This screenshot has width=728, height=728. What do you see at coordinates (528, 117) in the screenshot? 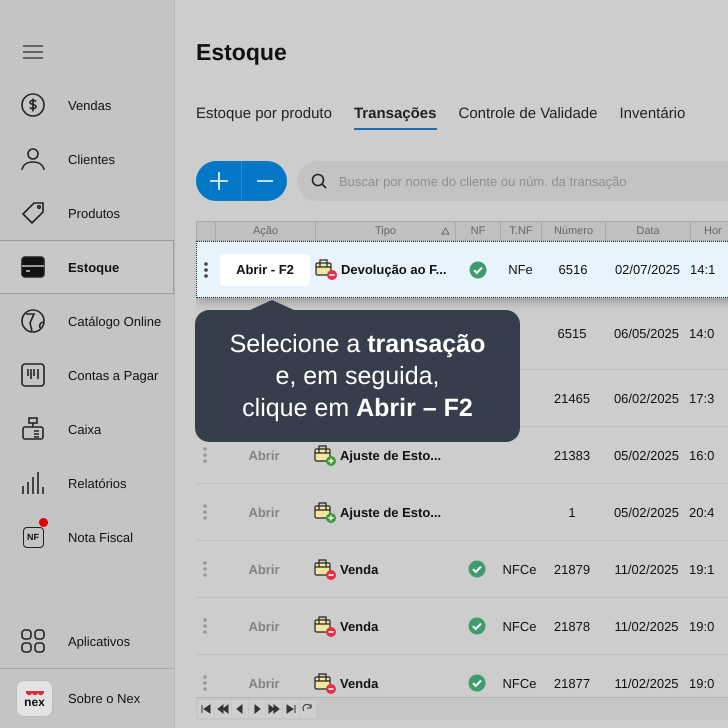
I see `tab: Controle de Validade` at bounding box center [528, 117].